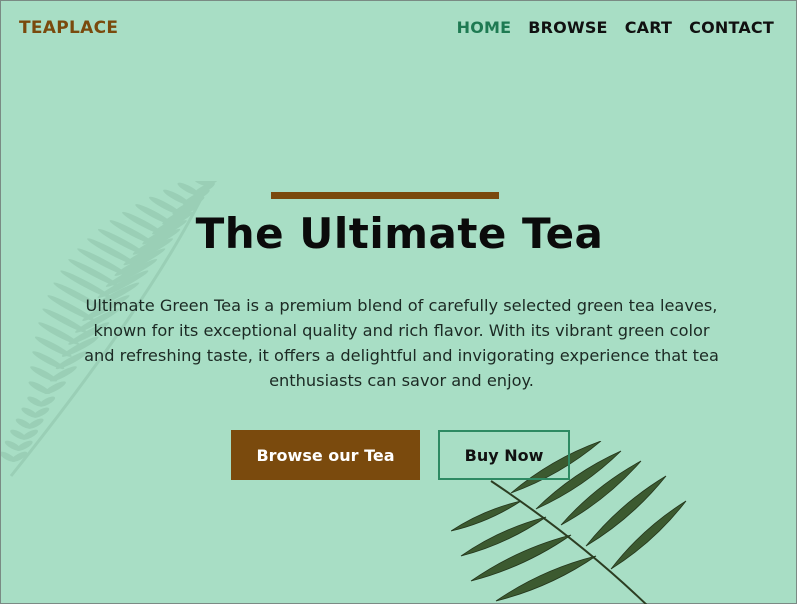 The image size is (797, 604). What do you see at coordinates (504, 455) in the screenshot?
I see `buy-now-button: Buy Now` at bounding box center [504, 455].